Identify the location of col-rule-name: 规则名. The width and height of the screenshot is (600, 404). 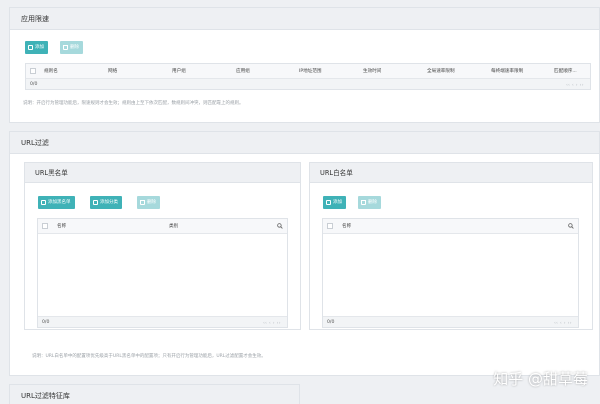
(51, 71).